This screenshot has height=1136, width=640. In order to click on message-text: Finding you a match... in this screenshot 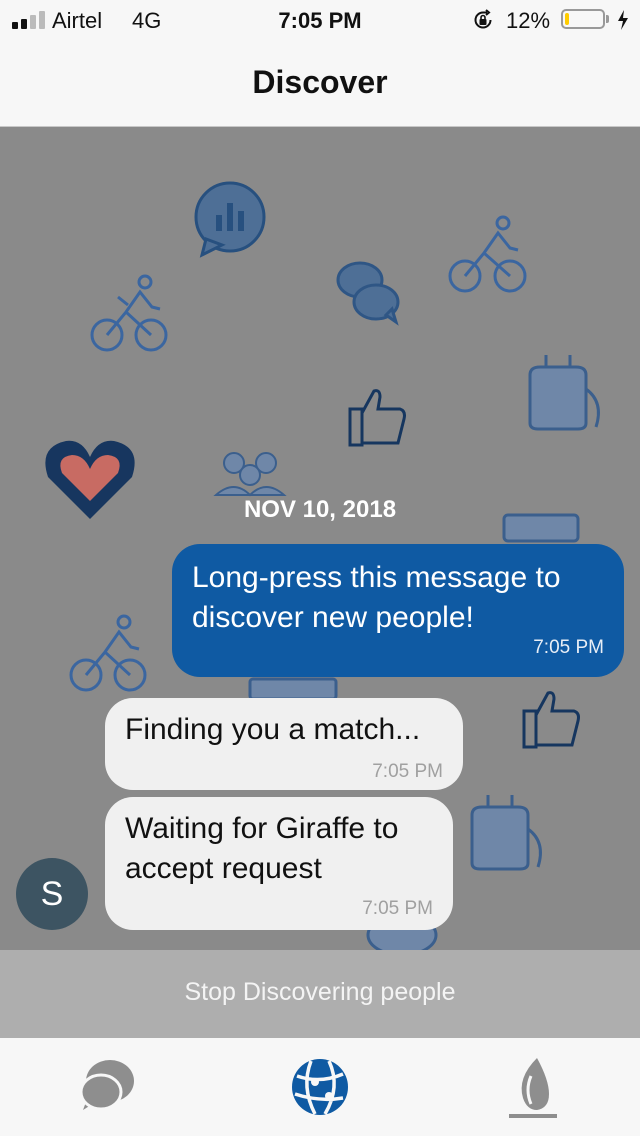, I will do `click(273, 729)`.